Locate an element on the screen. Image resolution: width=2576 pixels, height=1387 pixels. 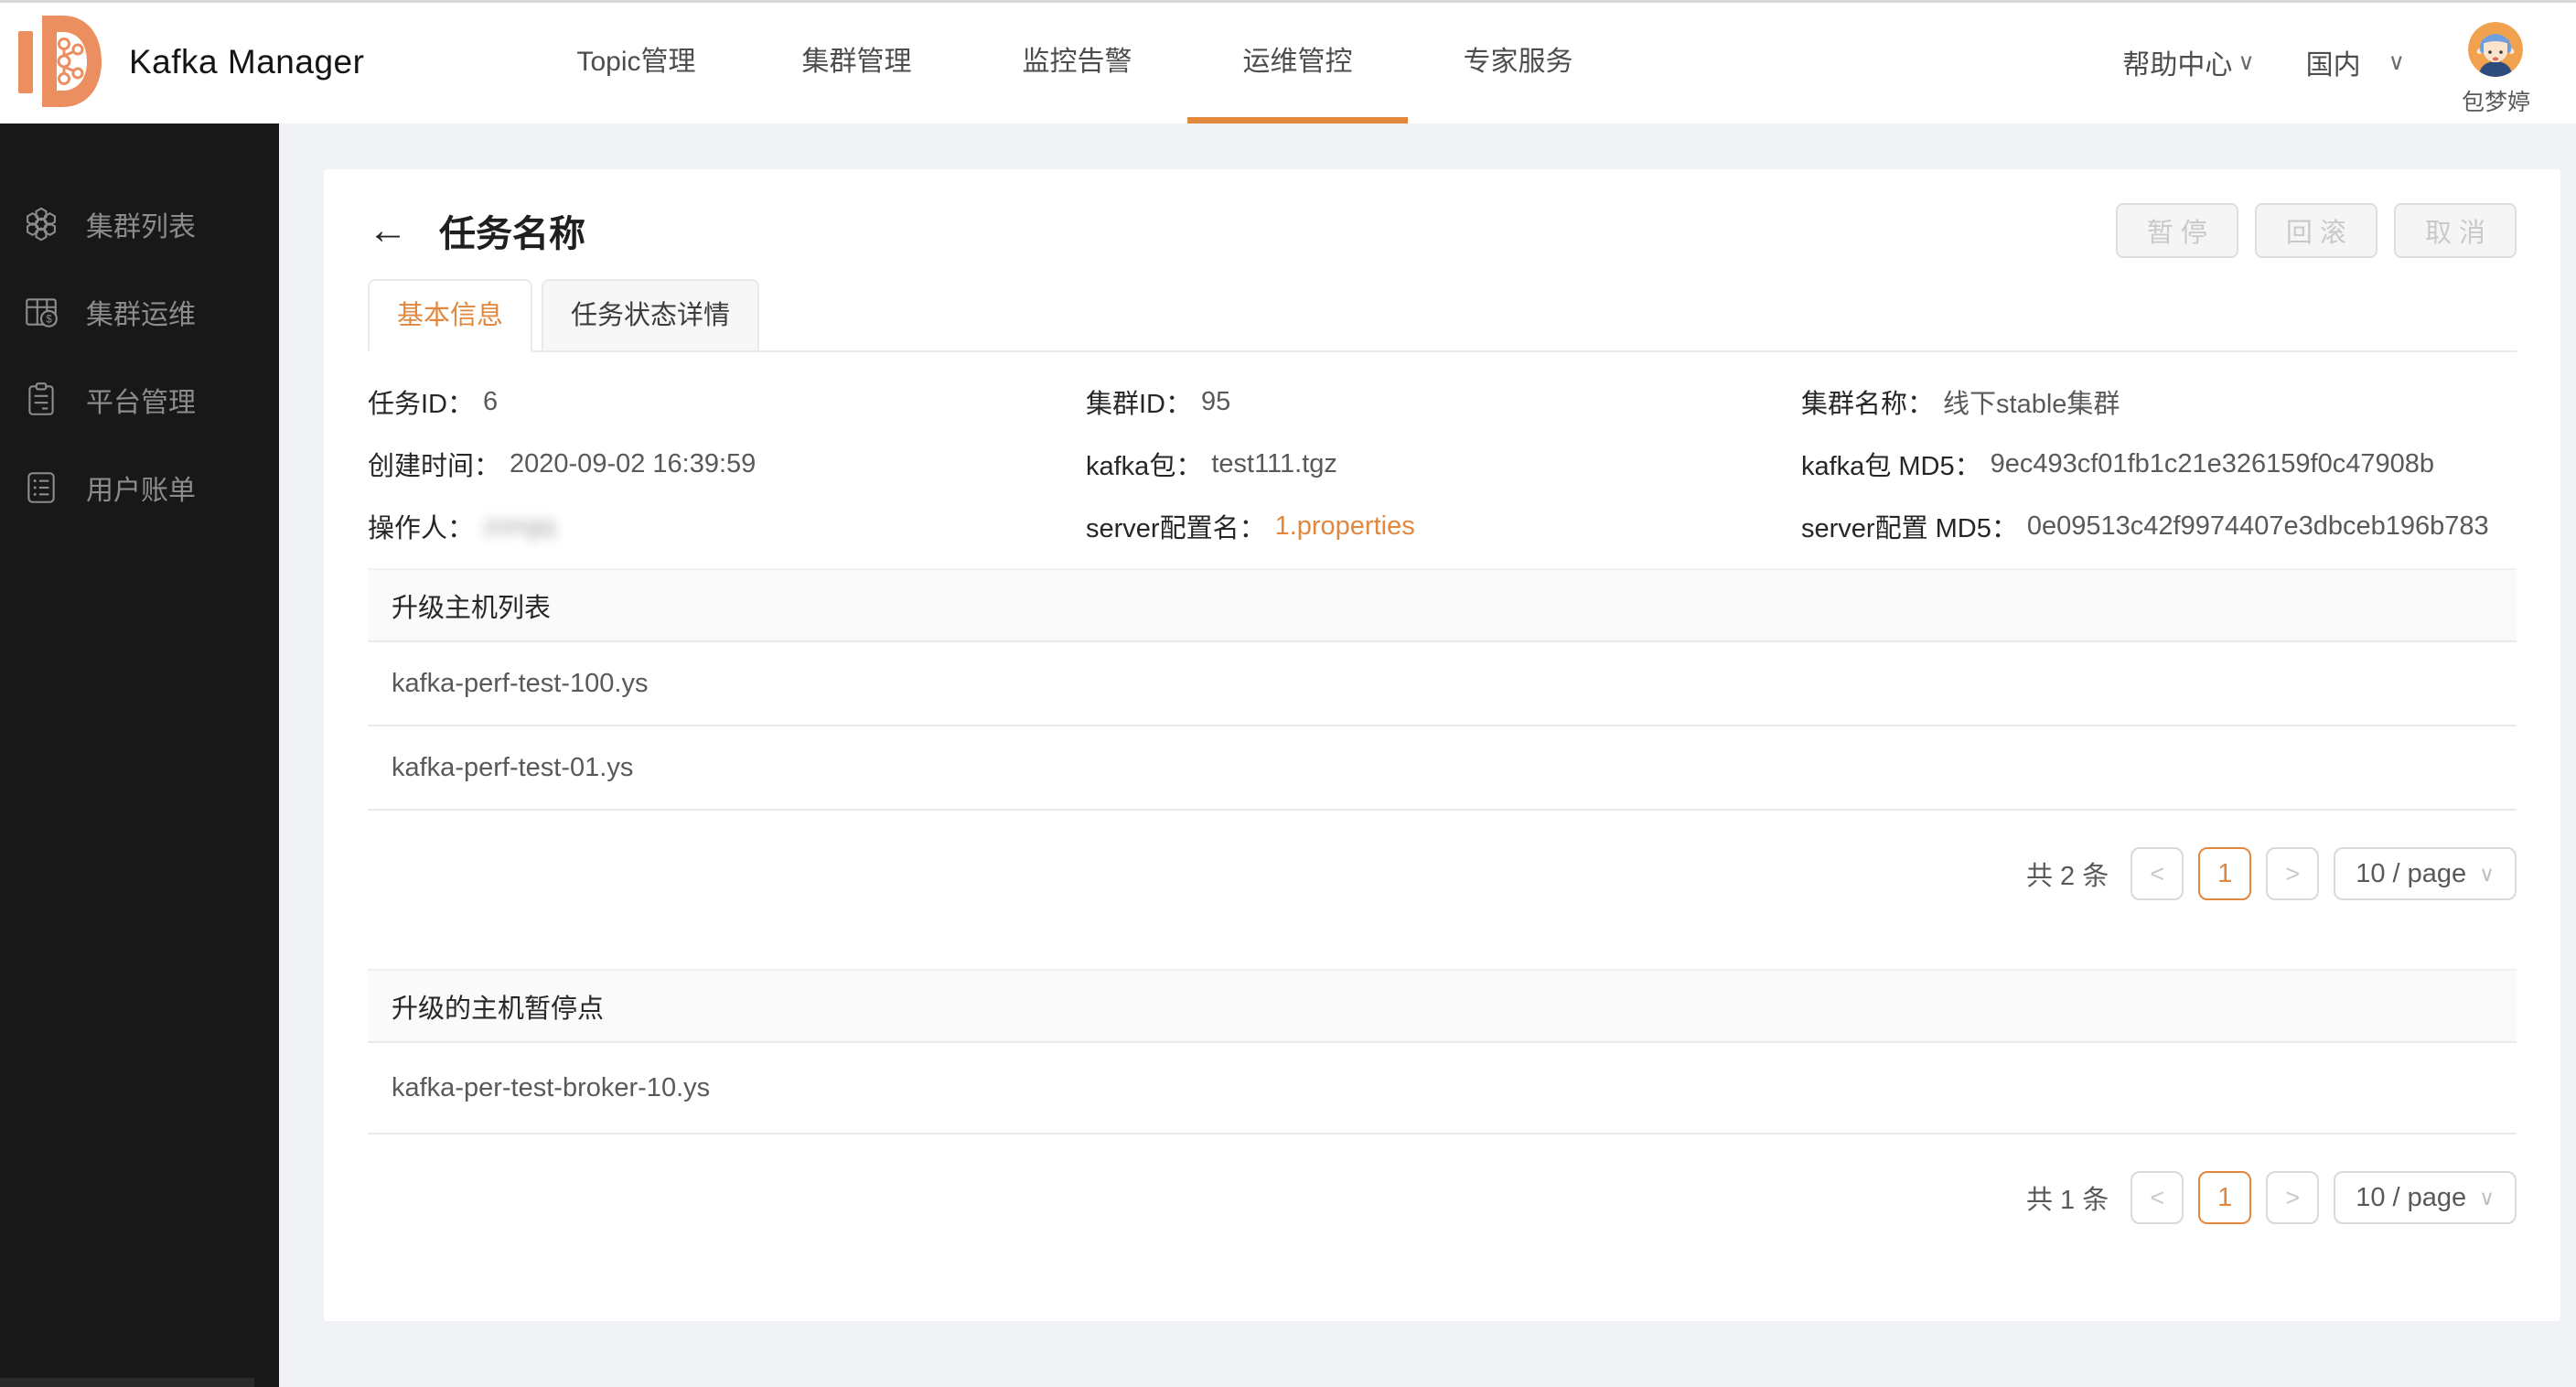
window-top-edge is located at coordinates (1288, 1).